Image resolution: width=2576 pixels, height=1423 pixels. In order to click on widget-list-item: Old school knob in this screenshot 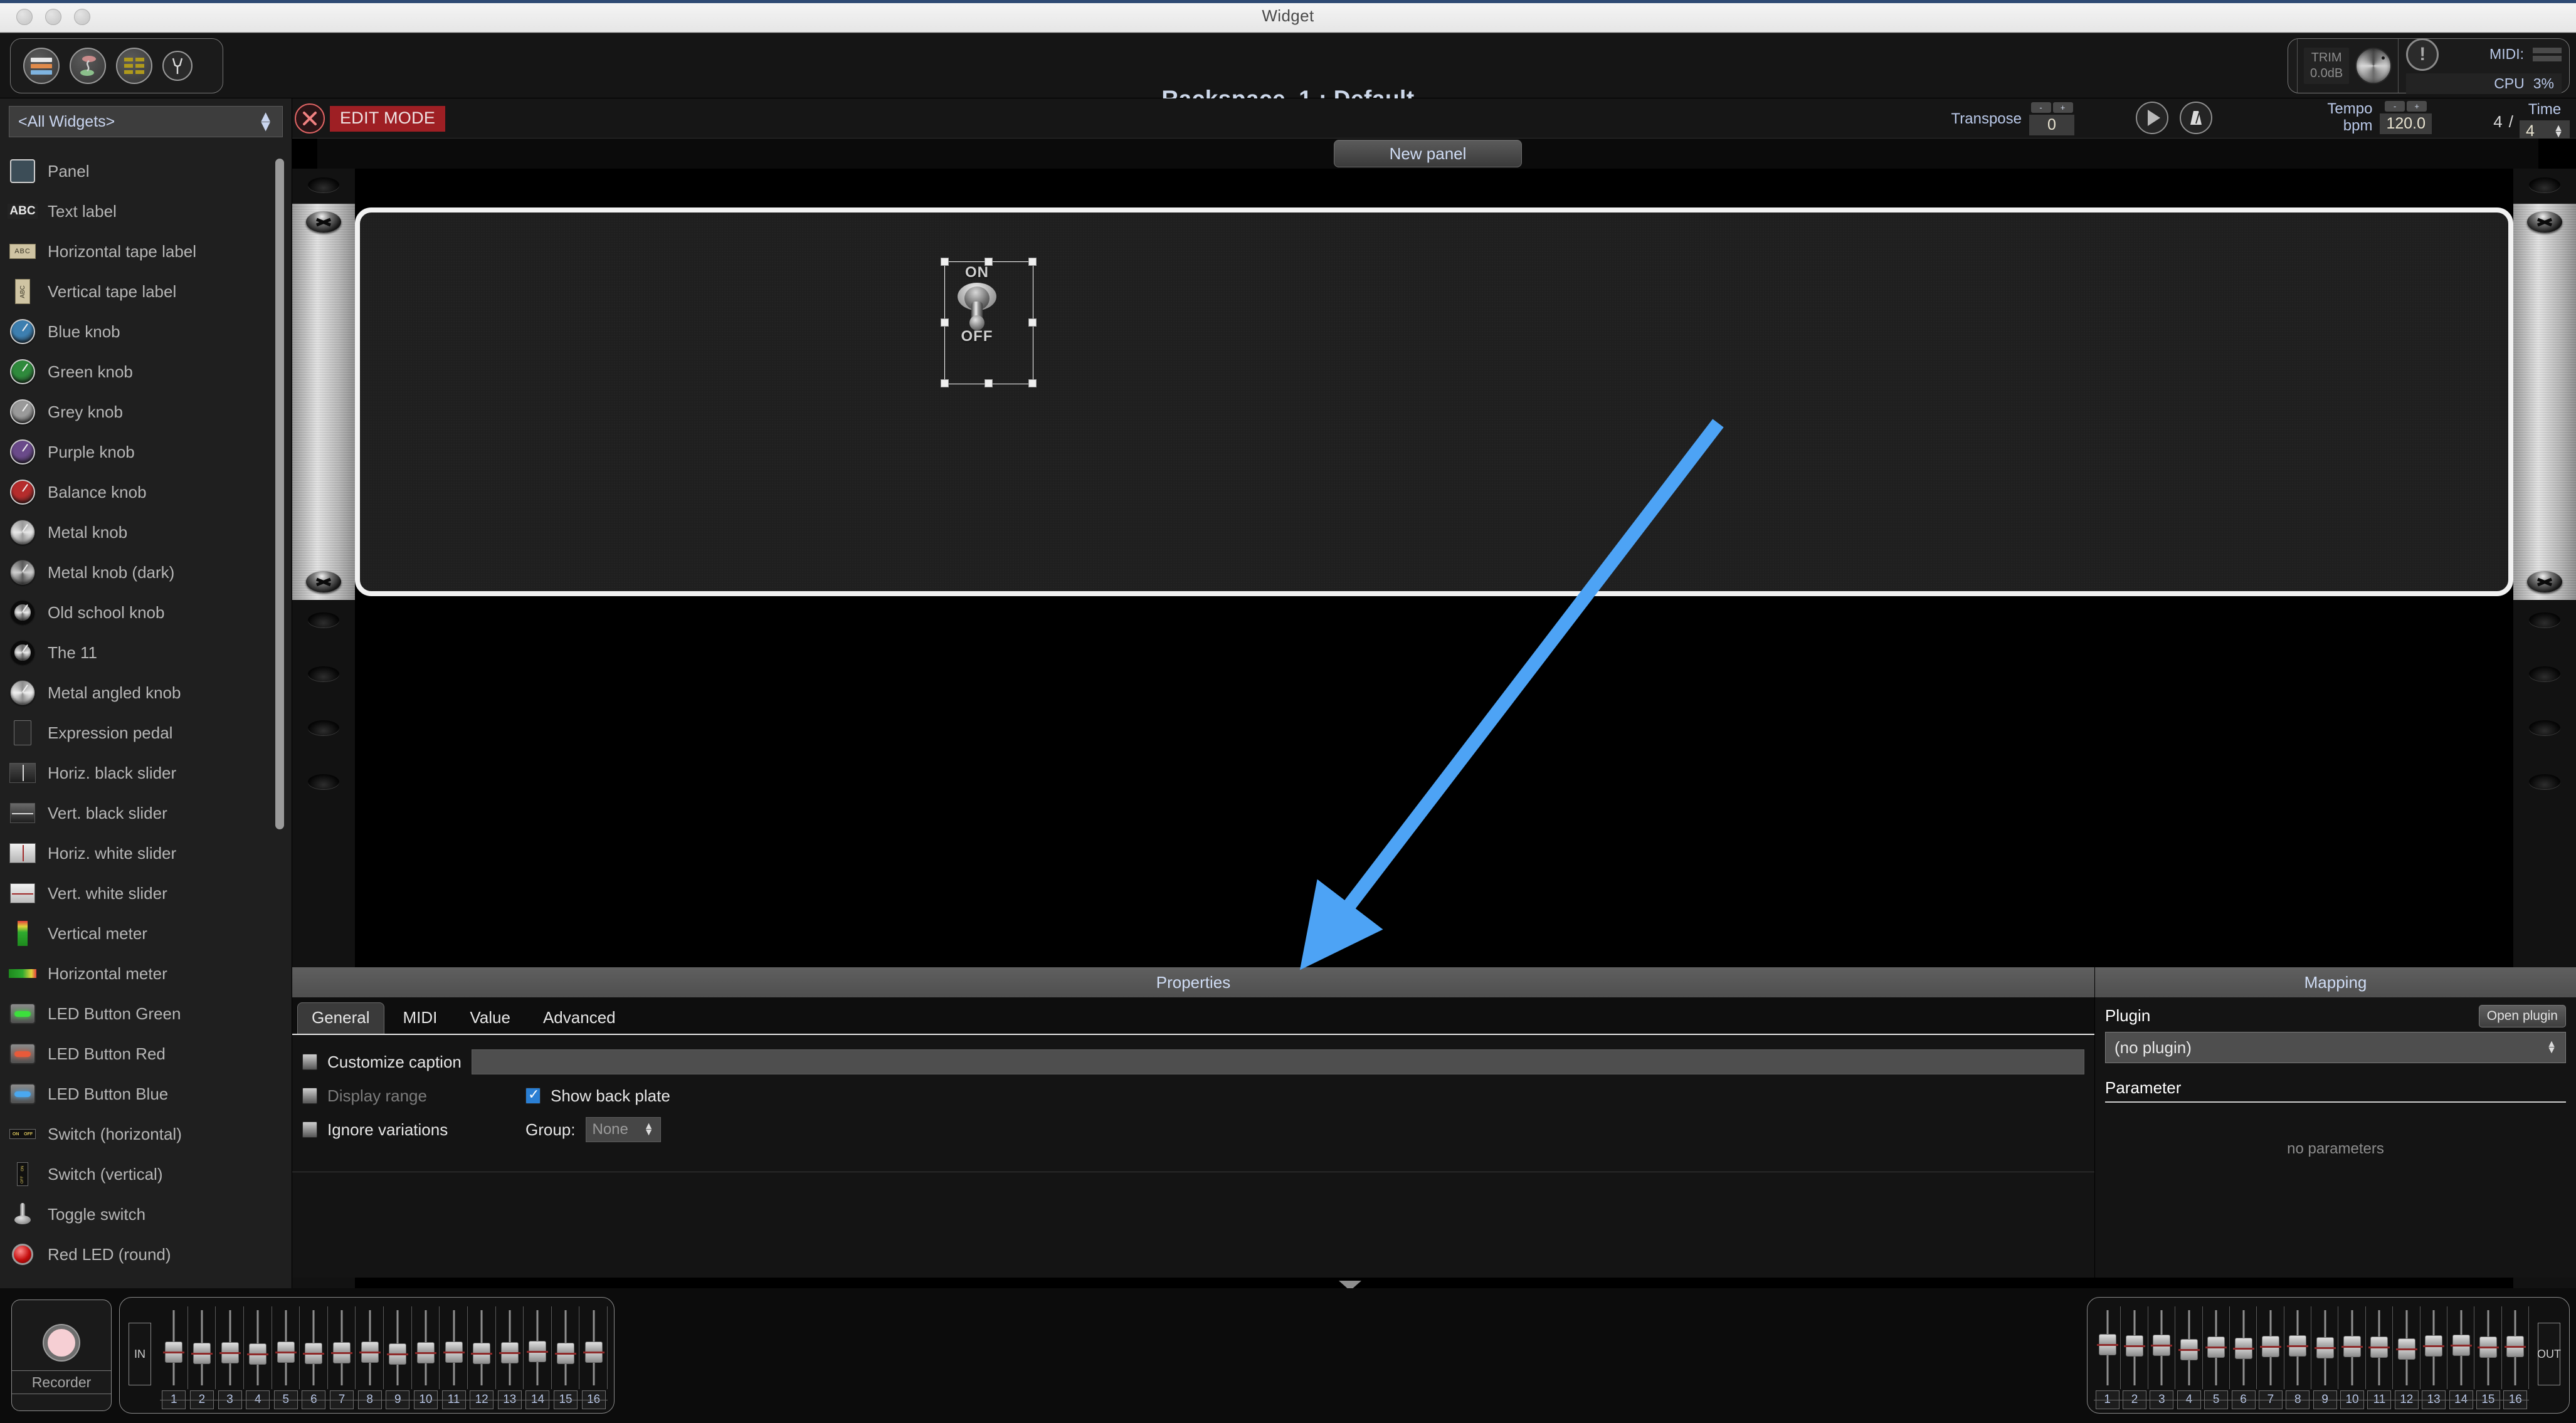, I will do `click(150, 612)`.